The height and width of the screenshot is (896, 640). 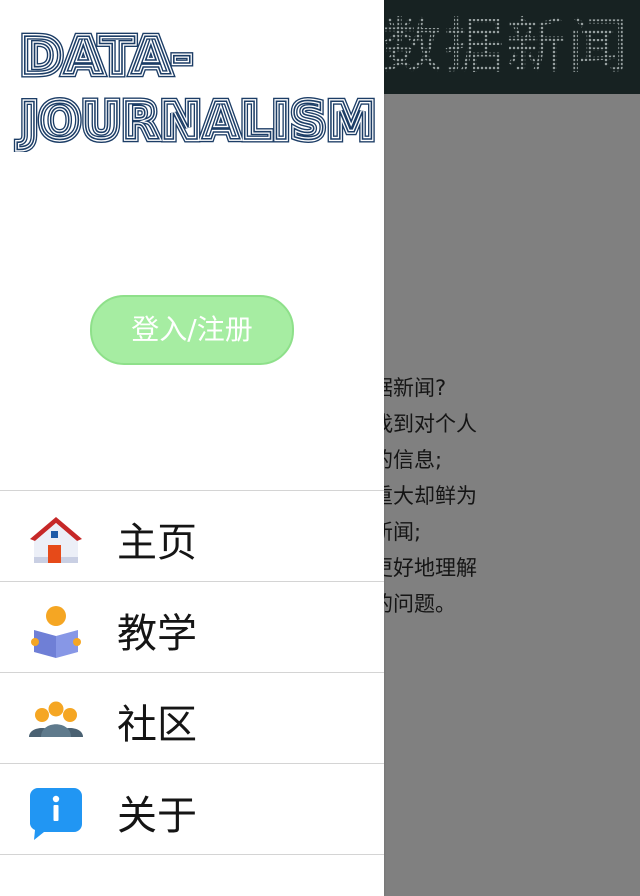 What do you see at coordinates (56, 723) in the screenshot?
I see `people-group-icon` at bounding box center [56, 723].